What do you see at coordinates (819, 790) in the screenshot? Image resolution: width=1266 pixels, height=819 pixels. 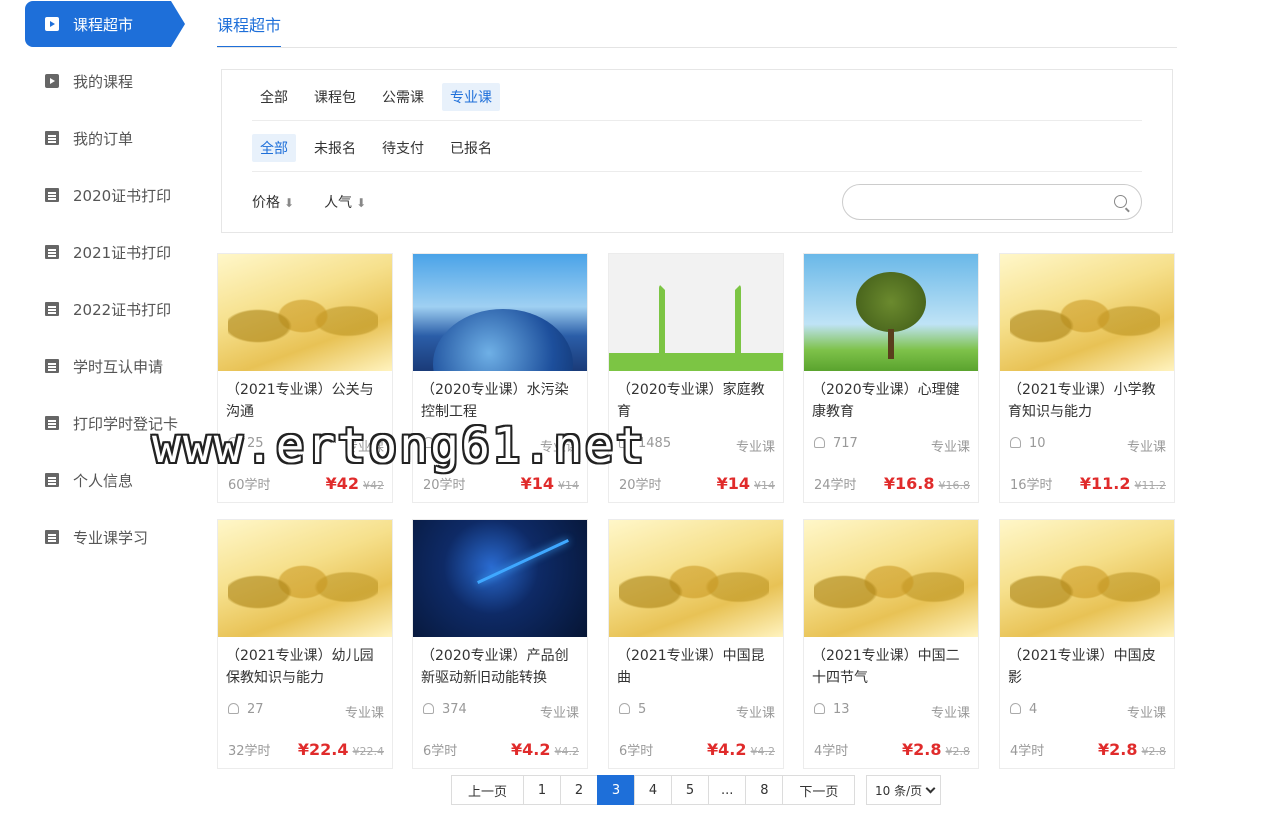 I see `next-page-button: 下一页` at bounding box center [819, 790].